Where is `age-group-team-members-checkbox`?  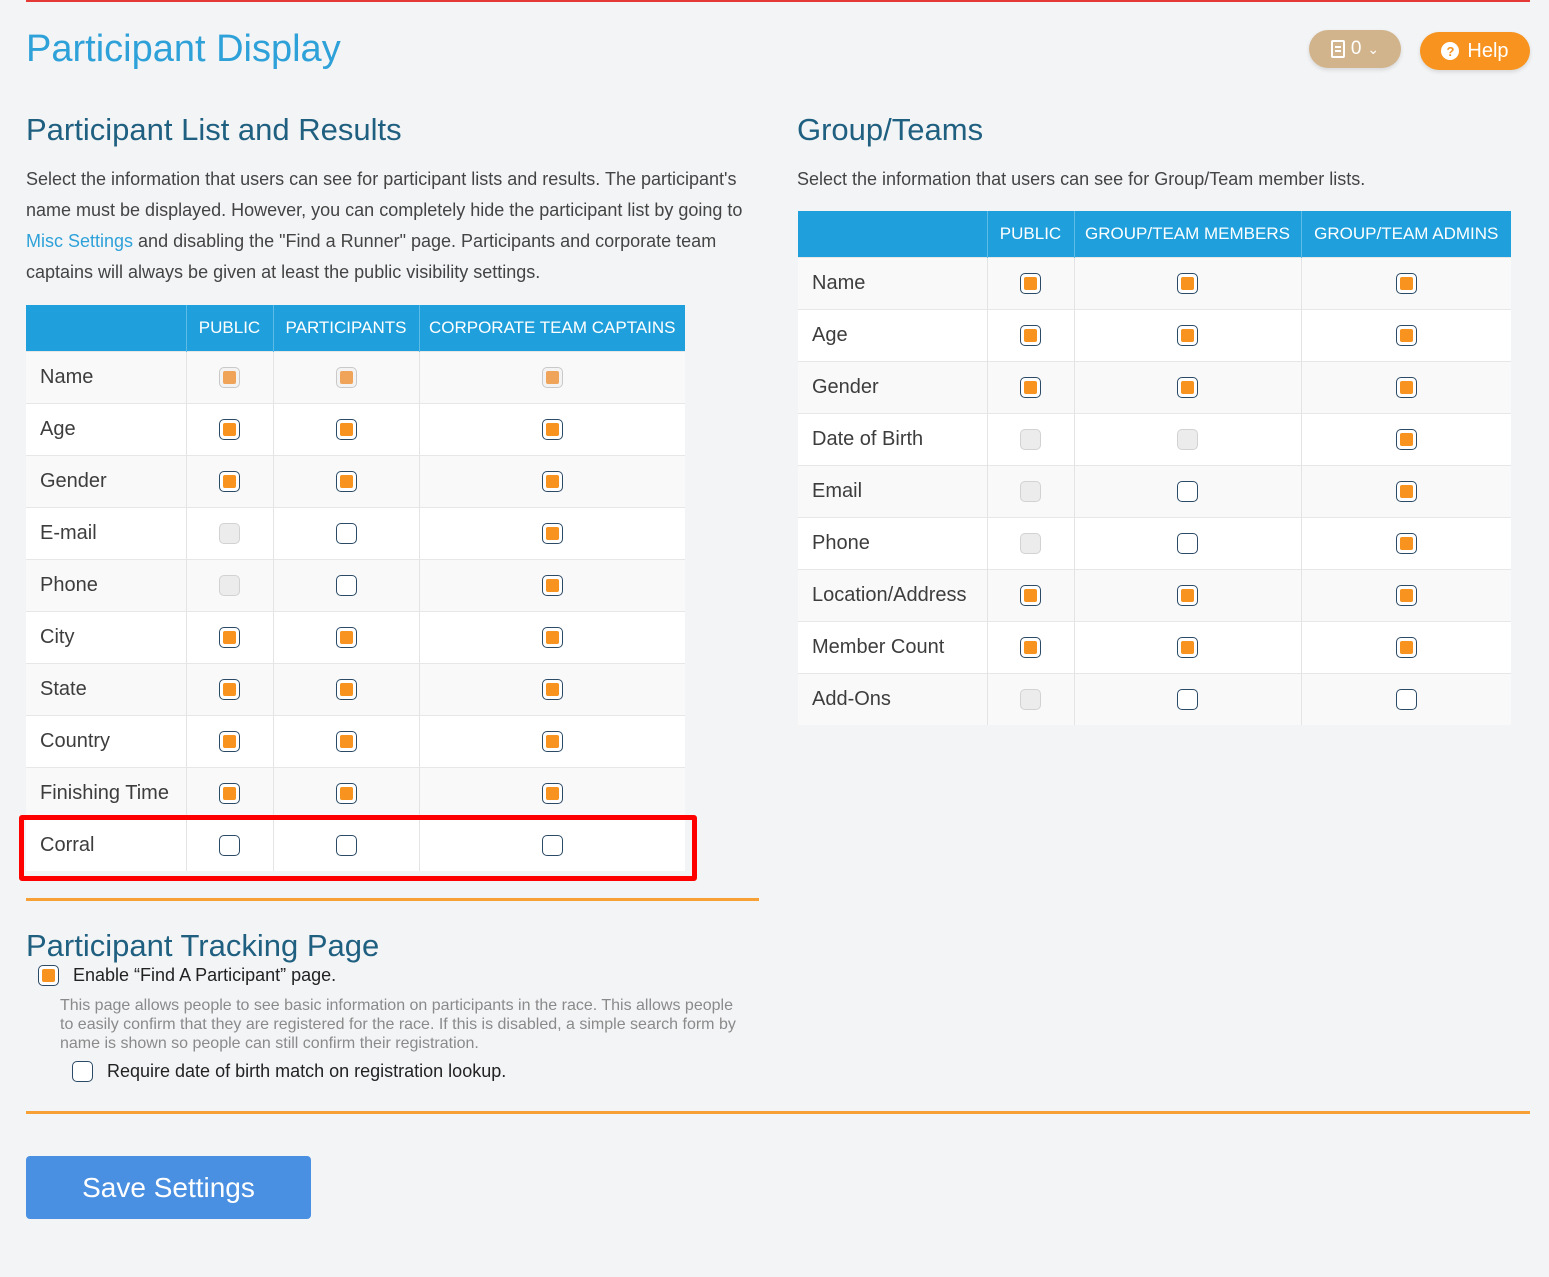
age-group-team-members-checkbox is located at coordinates (1187, 335).